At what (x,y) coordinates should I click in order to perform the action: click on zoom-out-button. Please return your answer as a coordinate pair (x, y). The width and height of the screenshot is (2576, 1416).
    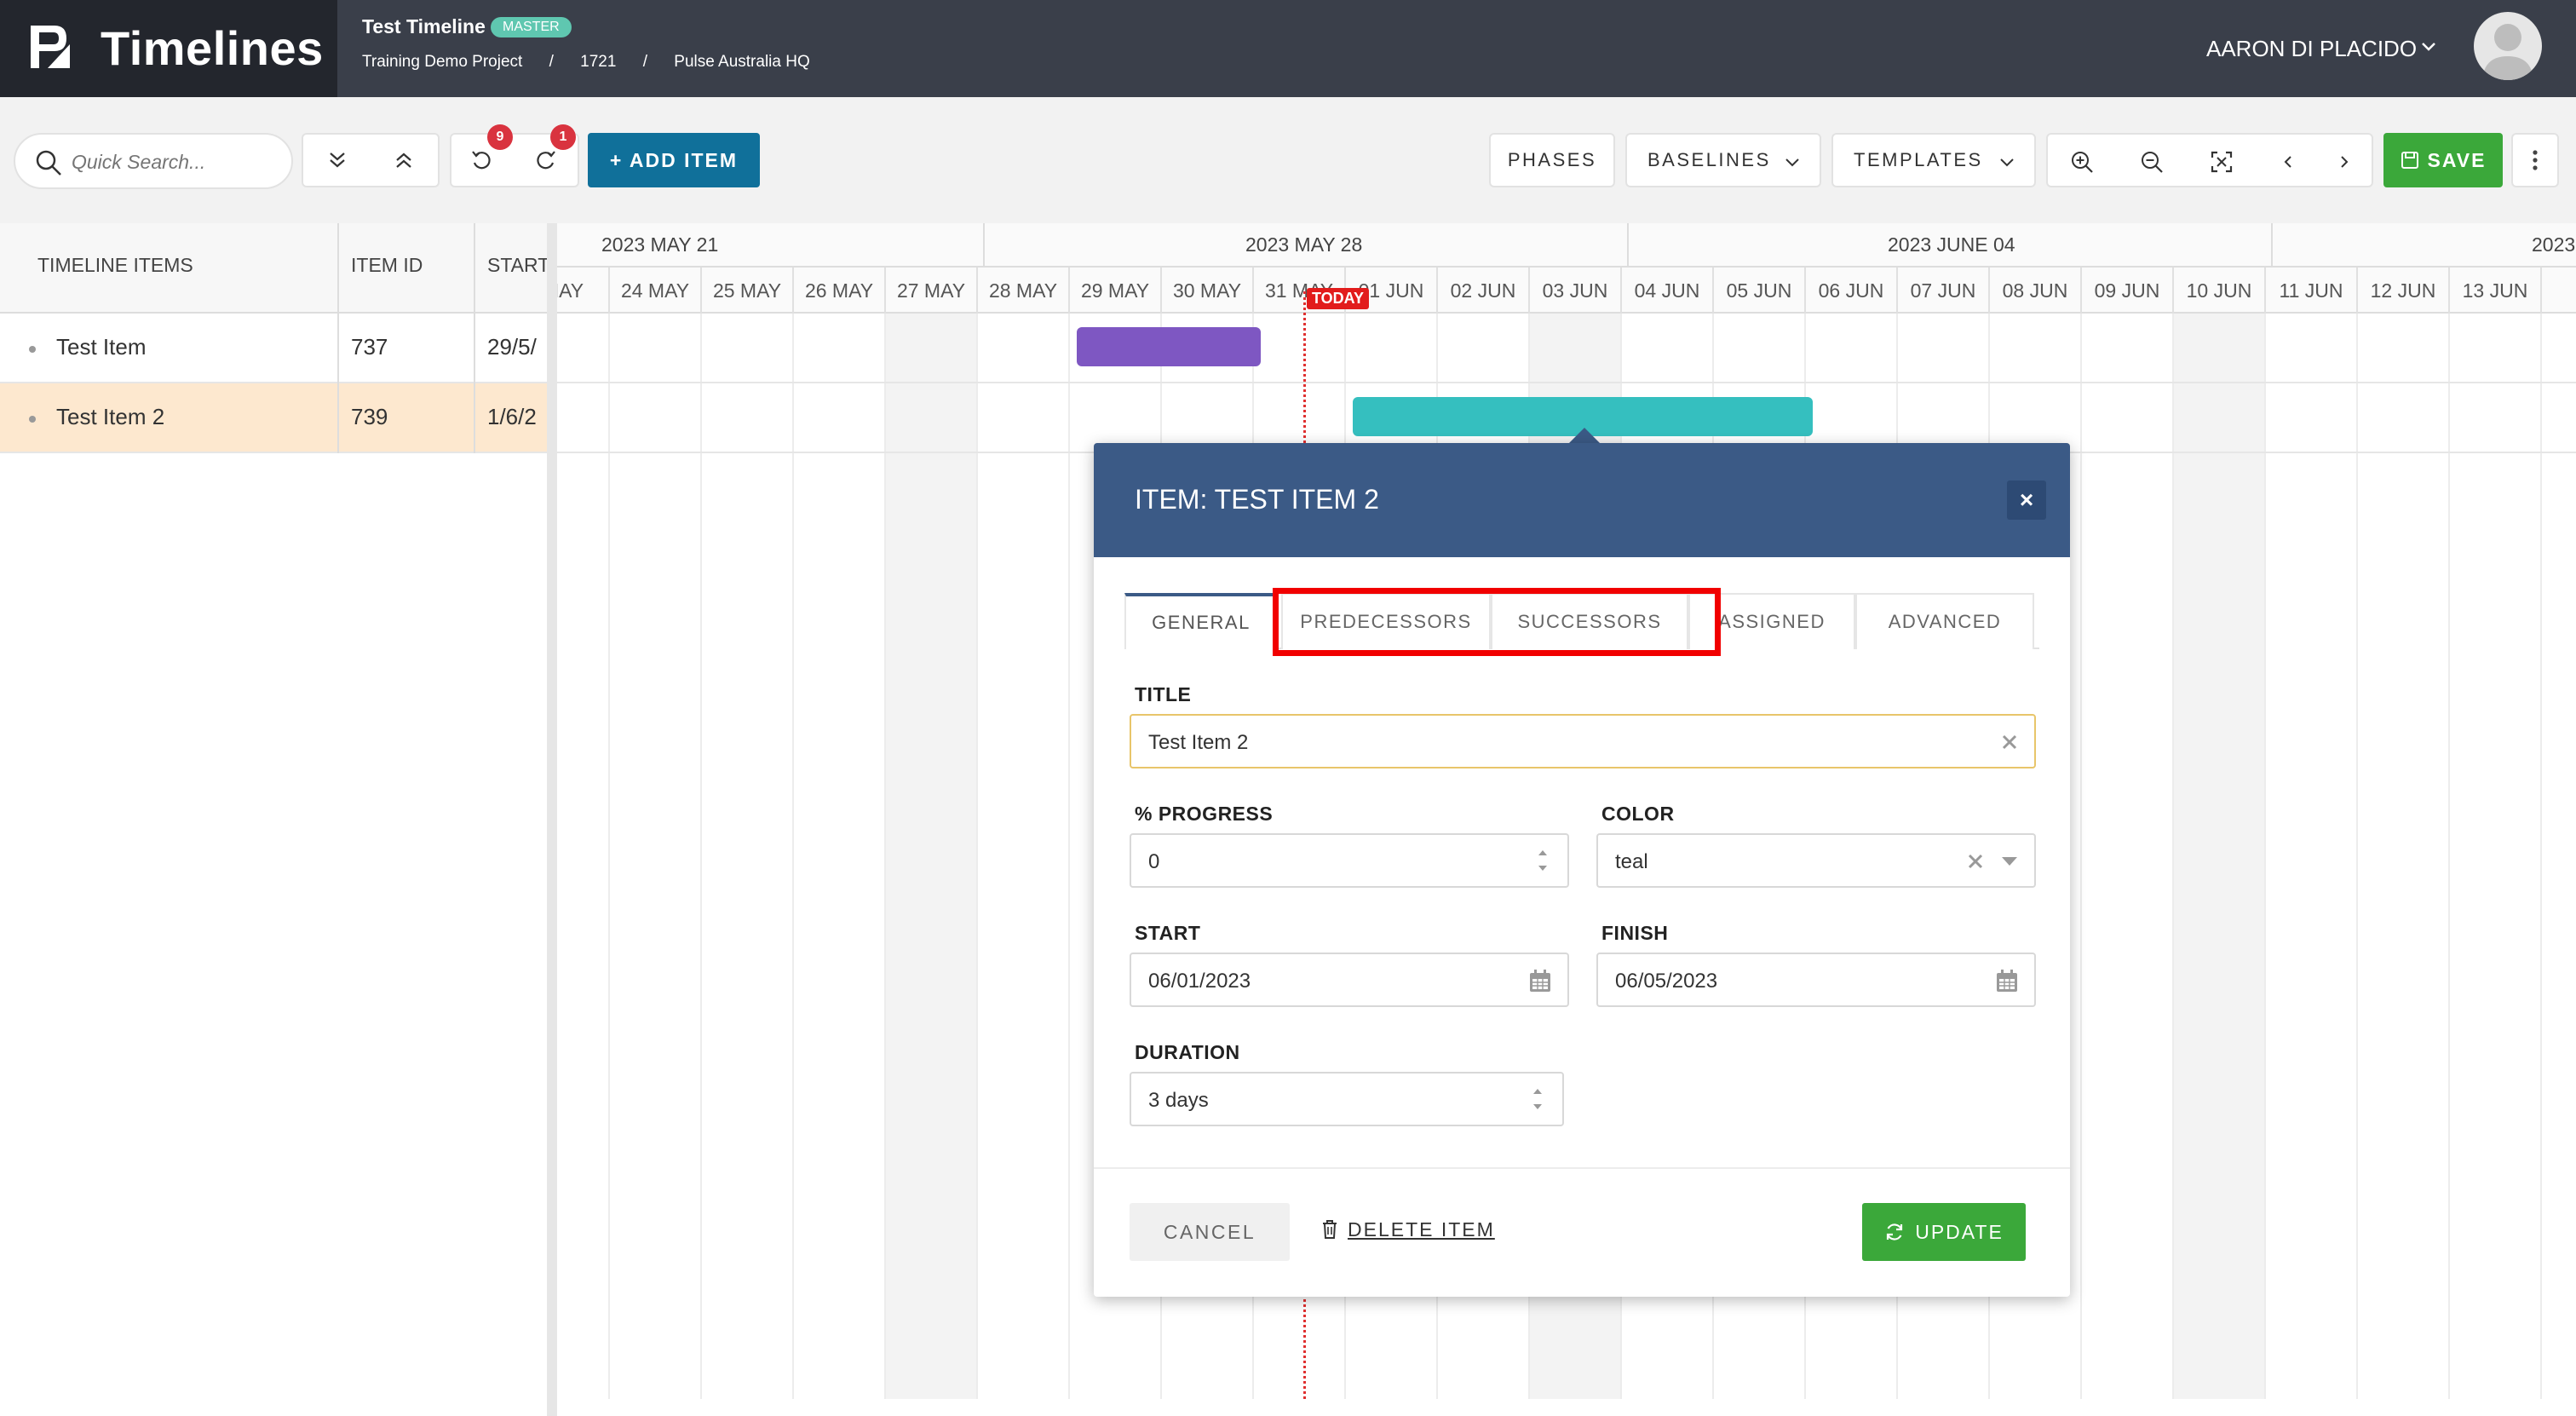
    Looking at the image, I should click on (2151, 161).